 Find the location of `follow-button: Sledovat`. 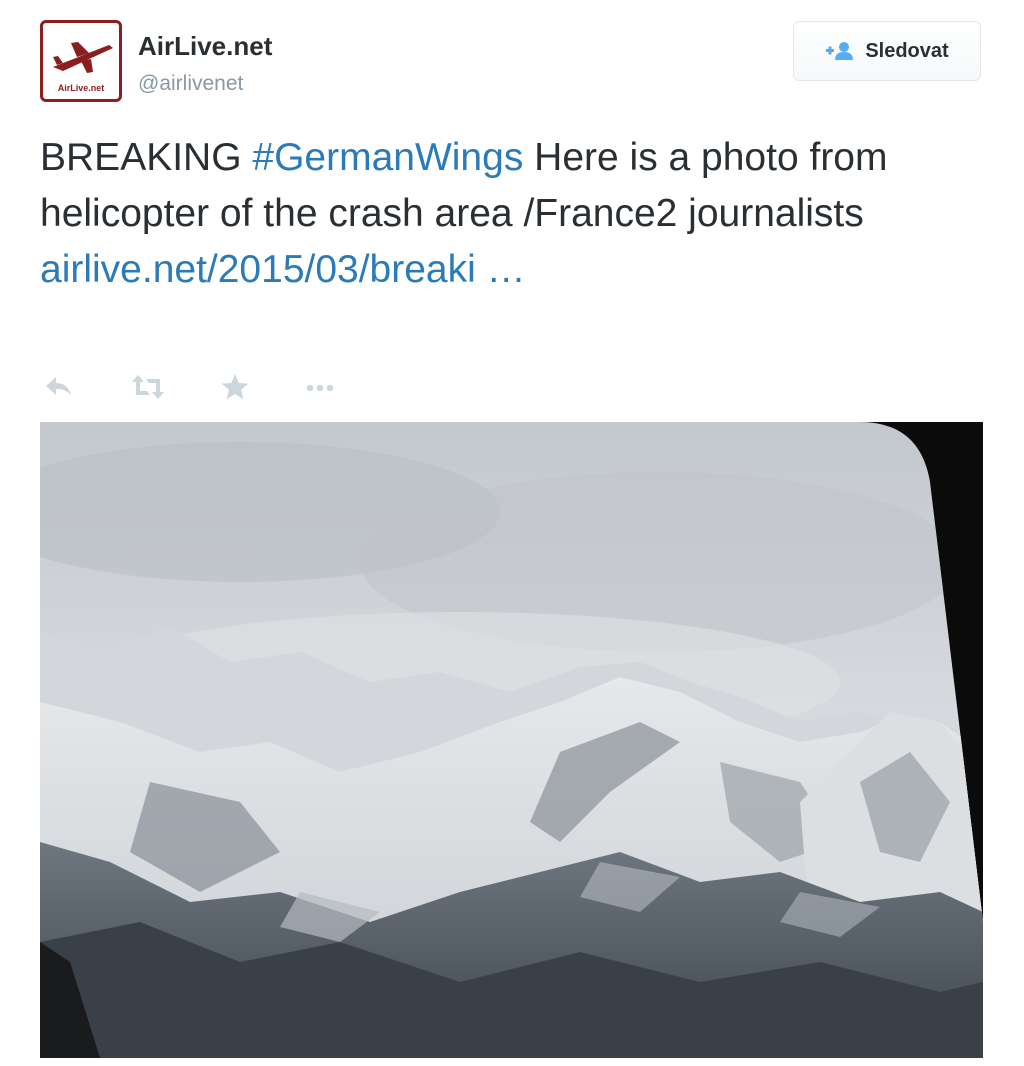

follow-button: Sledovat is located at coordinates (887, 51).